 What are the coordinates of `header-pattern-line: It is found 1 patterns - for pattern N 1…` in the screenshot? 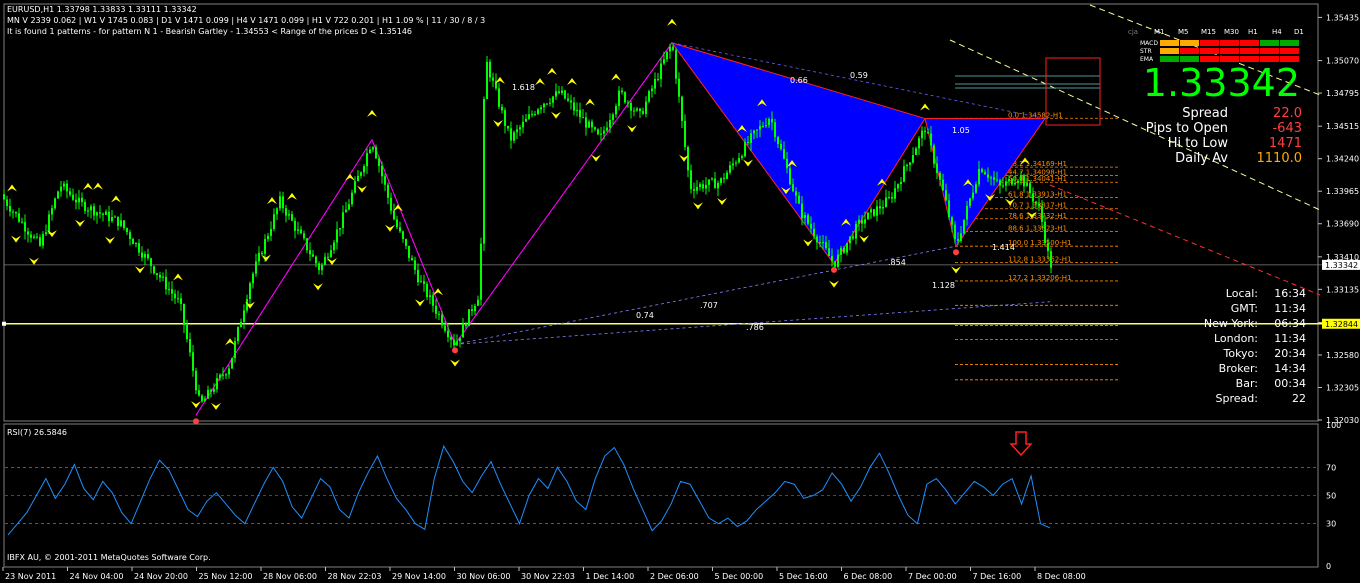 It's located at (209, 31).